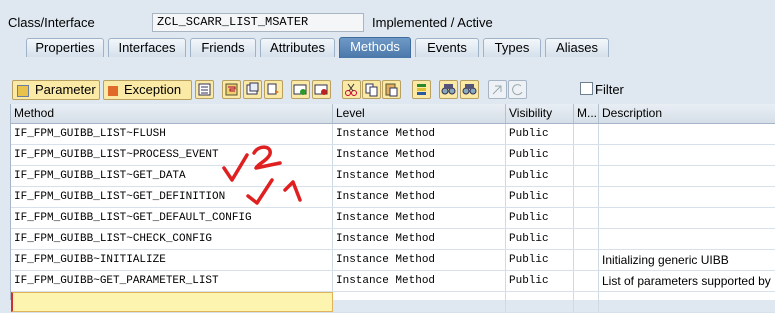 The width and height of the screenshot is (775, 313). I want to click on handwritten-annotations, so click(262, 175).